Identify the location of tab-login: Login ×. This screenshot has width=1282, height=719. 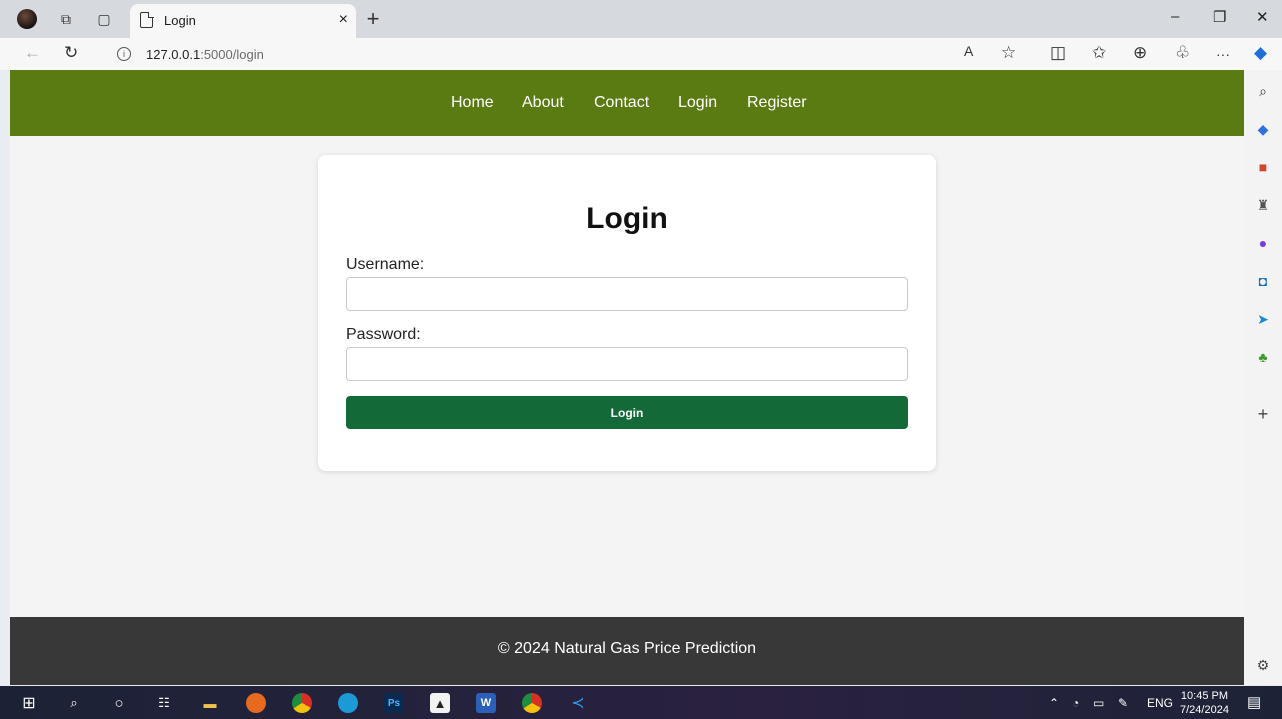
(243, 21).